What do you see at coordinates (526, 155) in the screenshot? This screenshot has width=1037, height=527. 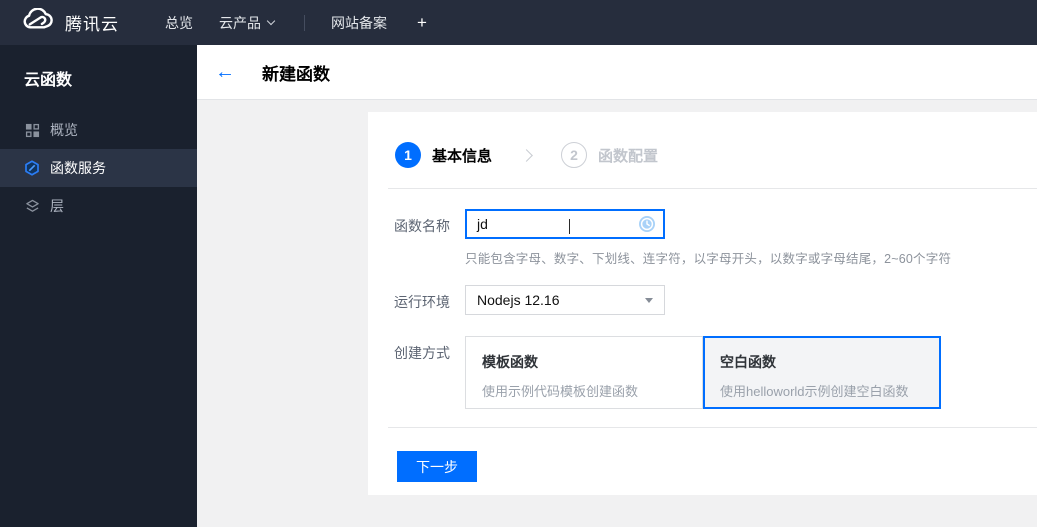 I see `step-separator-chevron-icon` at bounding box center [526, 155].